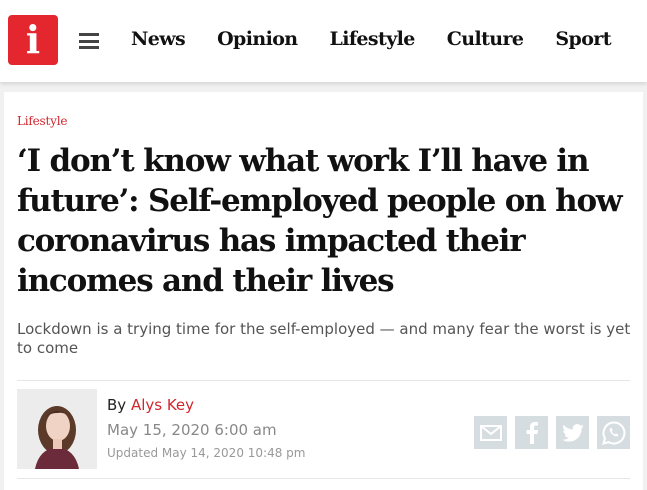 The width and height of the screenshot is (647, 490). I want to click on hamburger-menu-icon, so click(89, 41).